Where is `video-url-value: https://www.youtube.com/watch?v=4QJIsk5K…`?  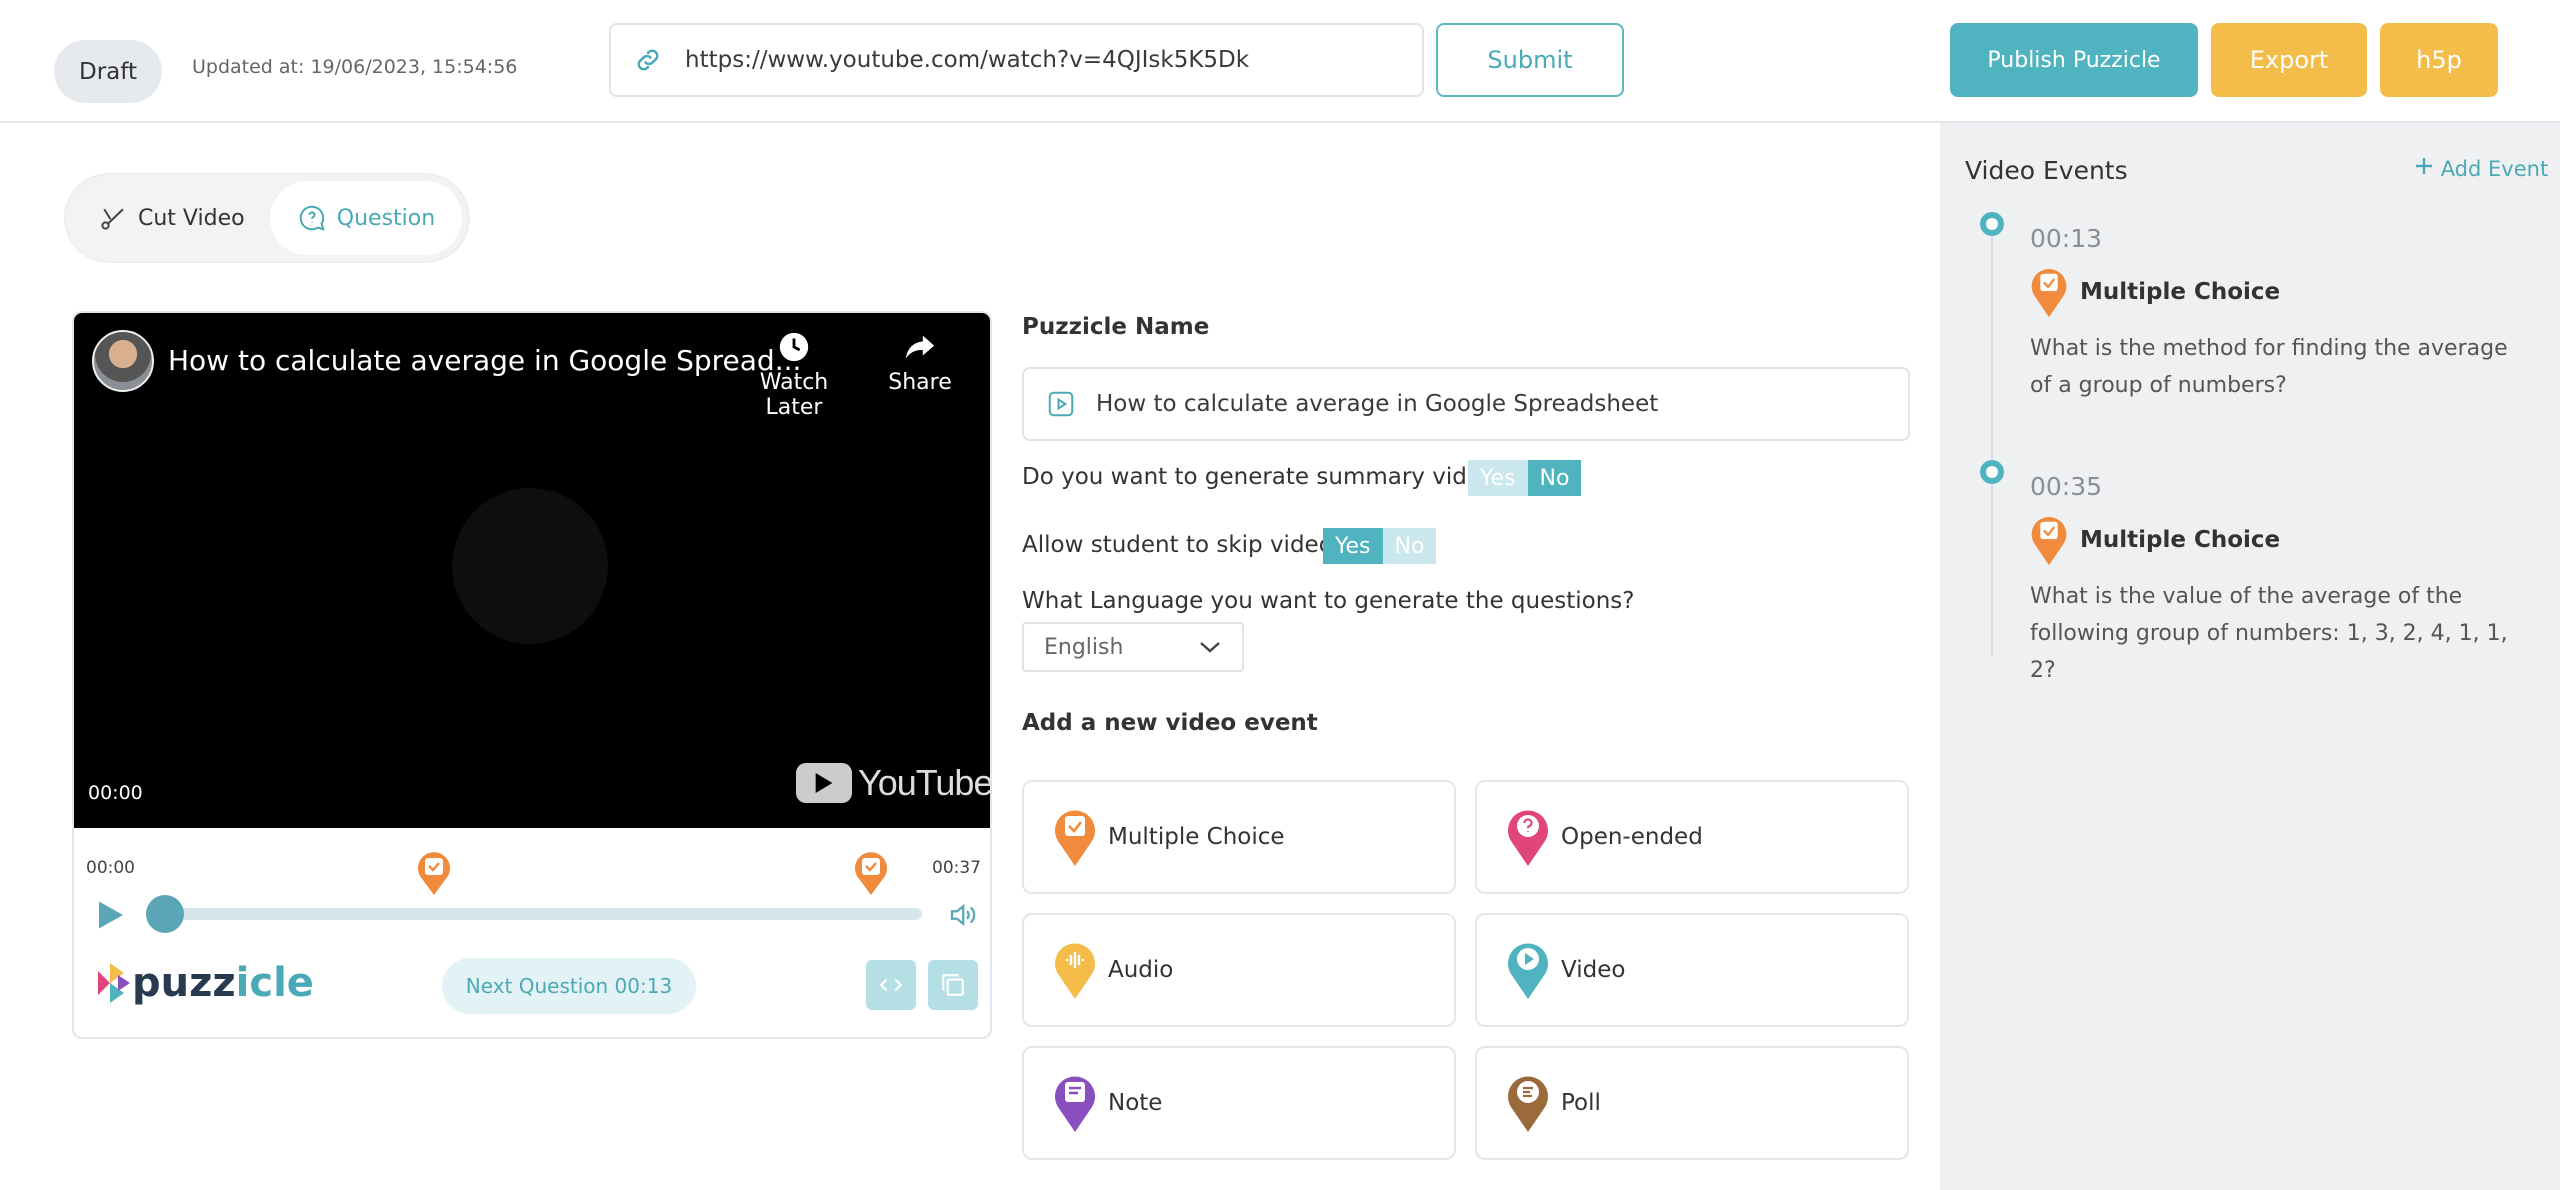 video-url-value: https://www.youtube.com/watch?v=4QJIsk5K… is located at coordinates (967, 60).